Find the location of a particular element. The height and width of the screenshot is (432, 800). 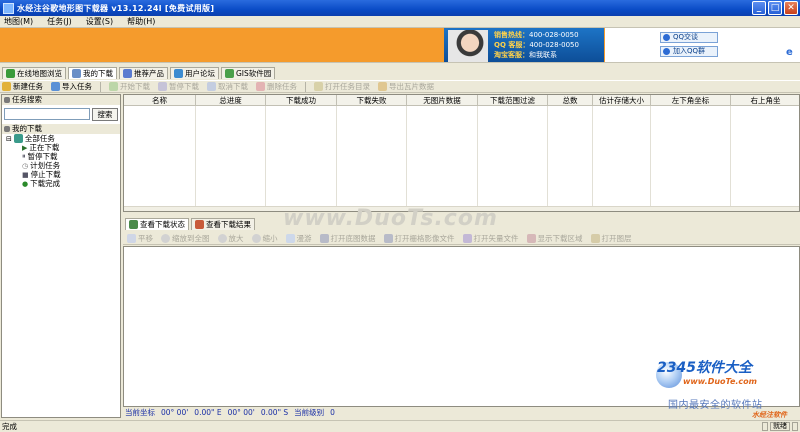

tab-download-status: 查看下载状态 is located at coordinates (157, 224).